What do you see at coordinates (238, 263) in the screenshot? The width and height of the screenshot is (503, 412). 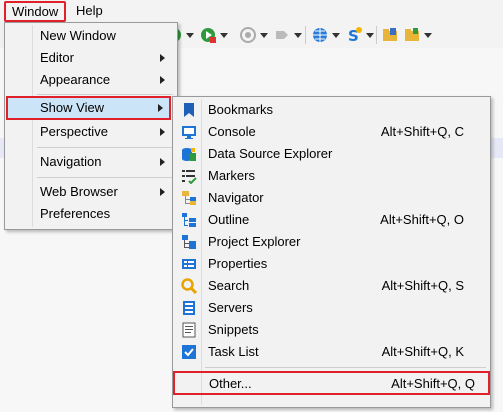 I see `menu-item-label: Properties` at bounding box center [238, 263].